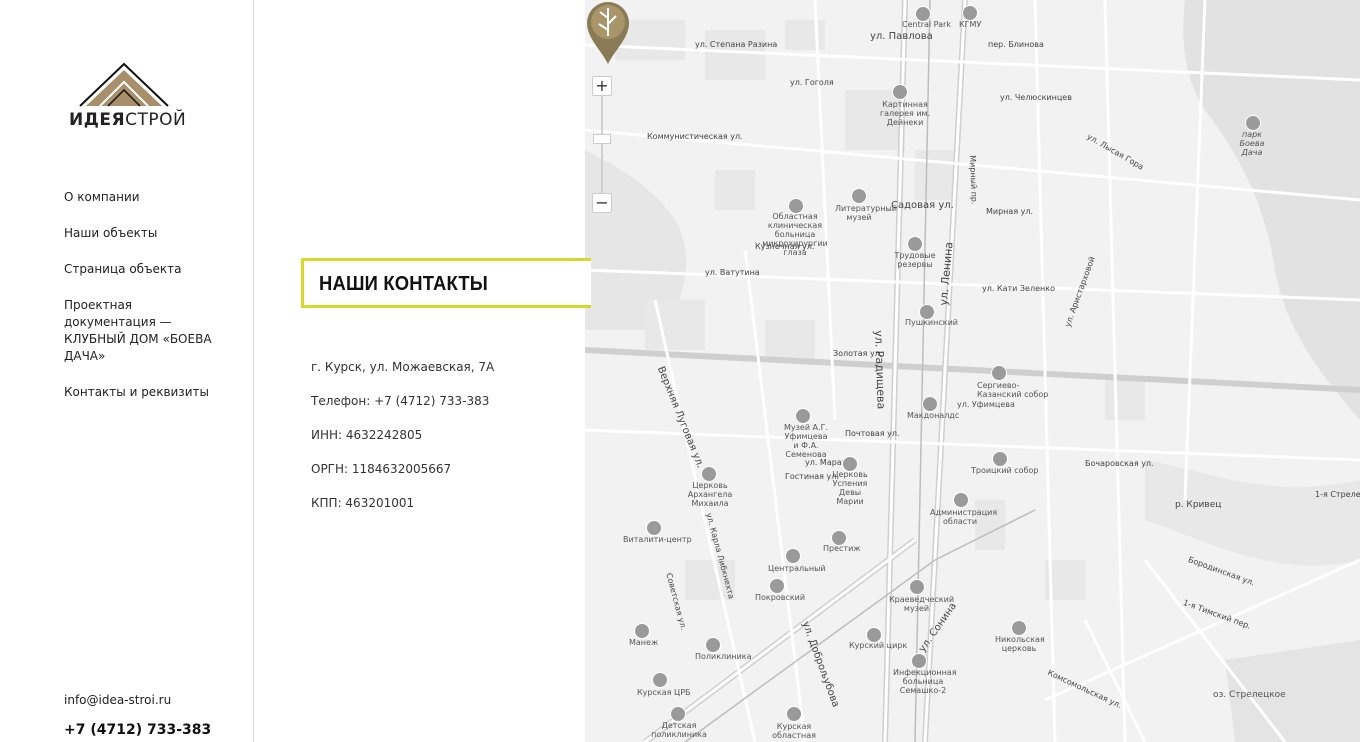 The image size is (1360, 742). What do you see at coordinates (922, 205) in the screenshot?
I see `street-label: Садовая ул.` at bounding box center [922, 205].